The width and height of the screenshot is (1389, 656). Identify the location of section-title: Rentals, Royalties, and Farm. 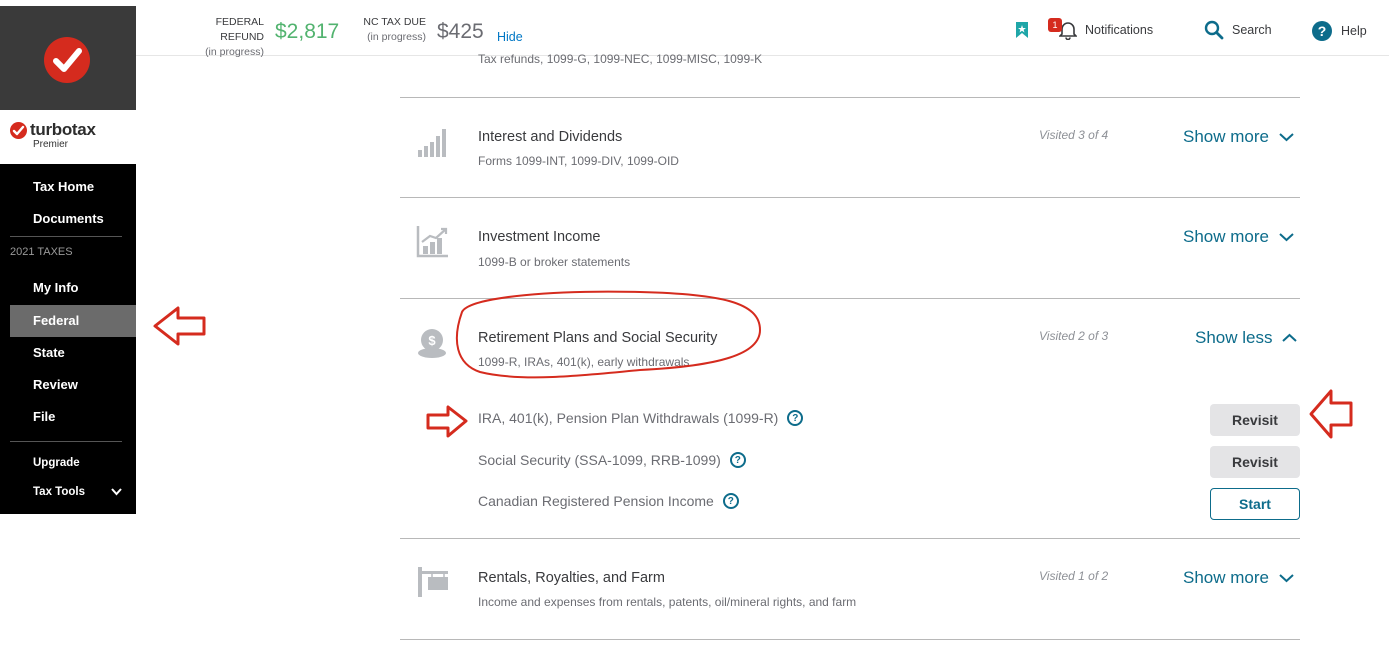
(571, 578).